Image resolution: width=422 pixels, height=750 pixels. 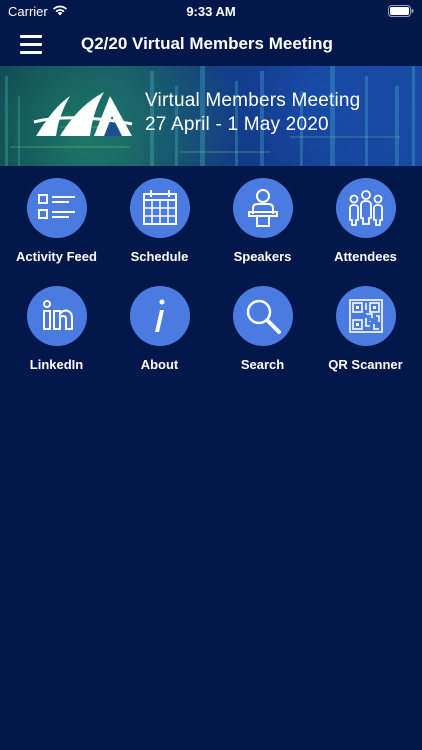 What do you see at coordinates (262, 364) in the screenshot?
I see `tile-label: Search` at bounding box center [262, 364].